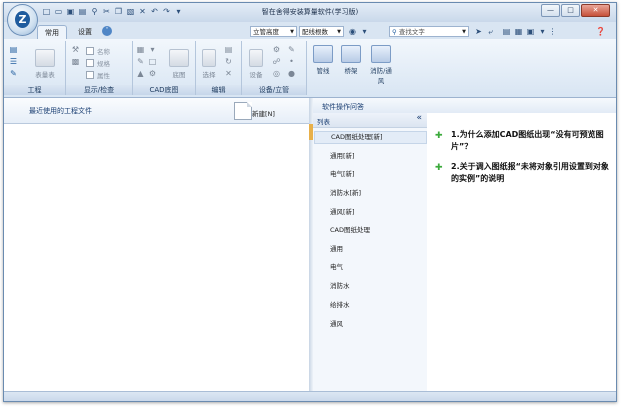 This screenshot has width=621, height=408. What do you see at coordinates (352, 31) in the screenshot?
I see `palette-icon: ◉` at bounding box center [352, 31].